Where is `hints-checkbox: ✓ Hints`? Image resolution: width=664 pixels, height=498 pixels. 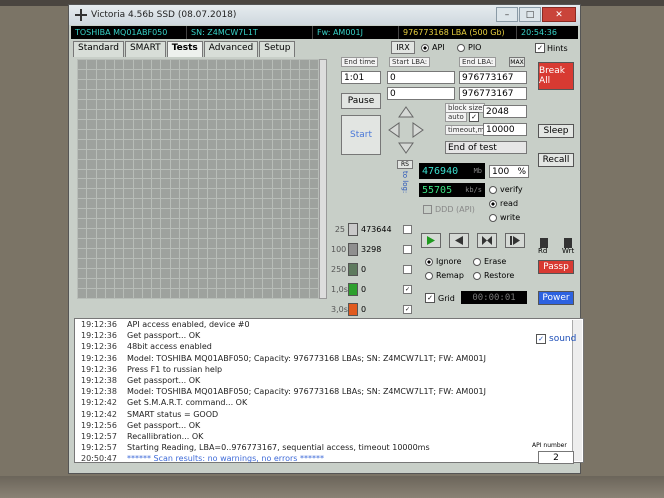
hints-checkbox: ✓ Hints is located at coordinates (551, 48).